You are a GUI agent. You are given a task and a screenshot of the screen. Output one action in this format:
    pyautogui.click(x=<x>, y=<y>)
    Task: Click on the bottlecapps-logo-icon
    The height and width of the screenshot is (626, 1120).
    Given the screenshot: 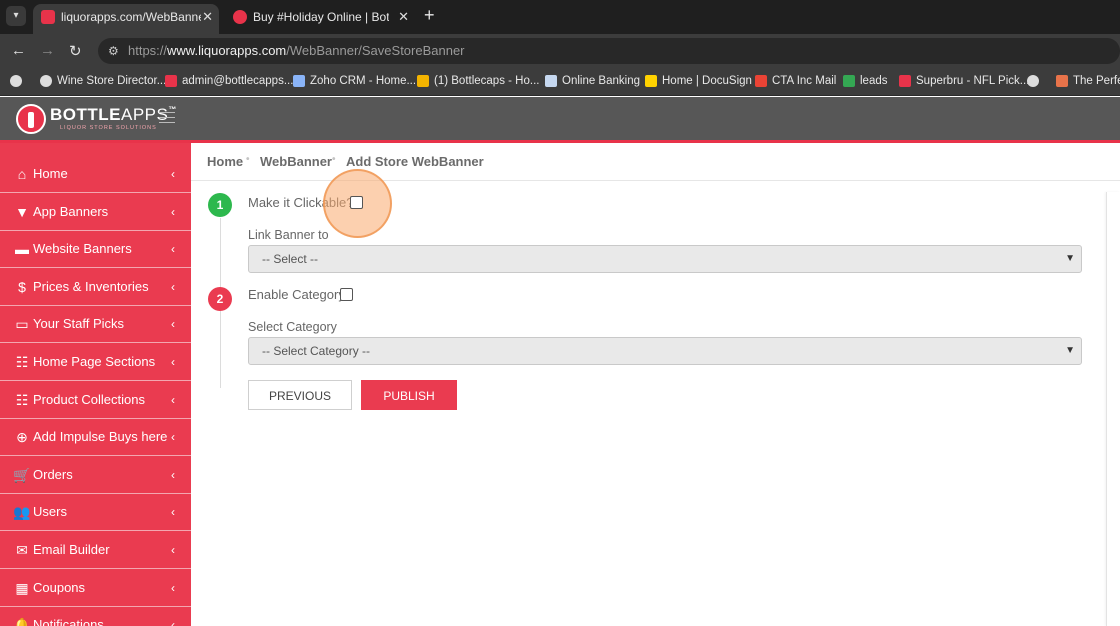 What is the action you would take?
    pyautogui.click(x=31, y=119)
    